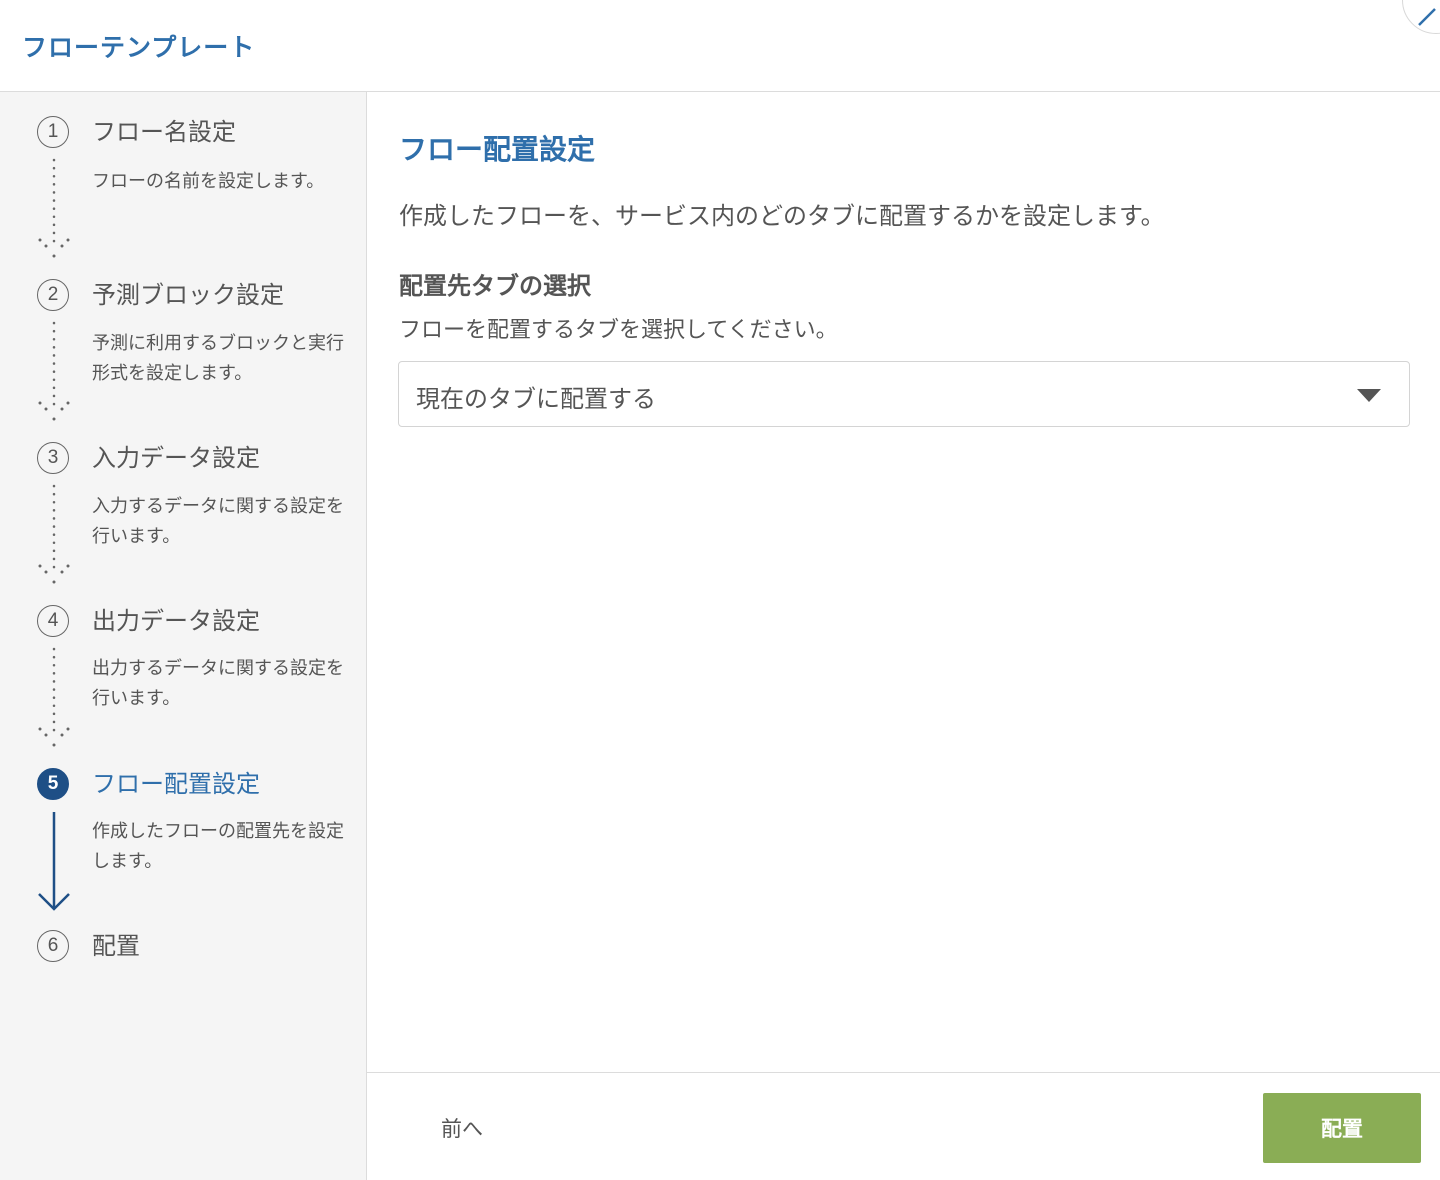  I want to click on step-5-title: フロー配置設定, so click(176, 784).